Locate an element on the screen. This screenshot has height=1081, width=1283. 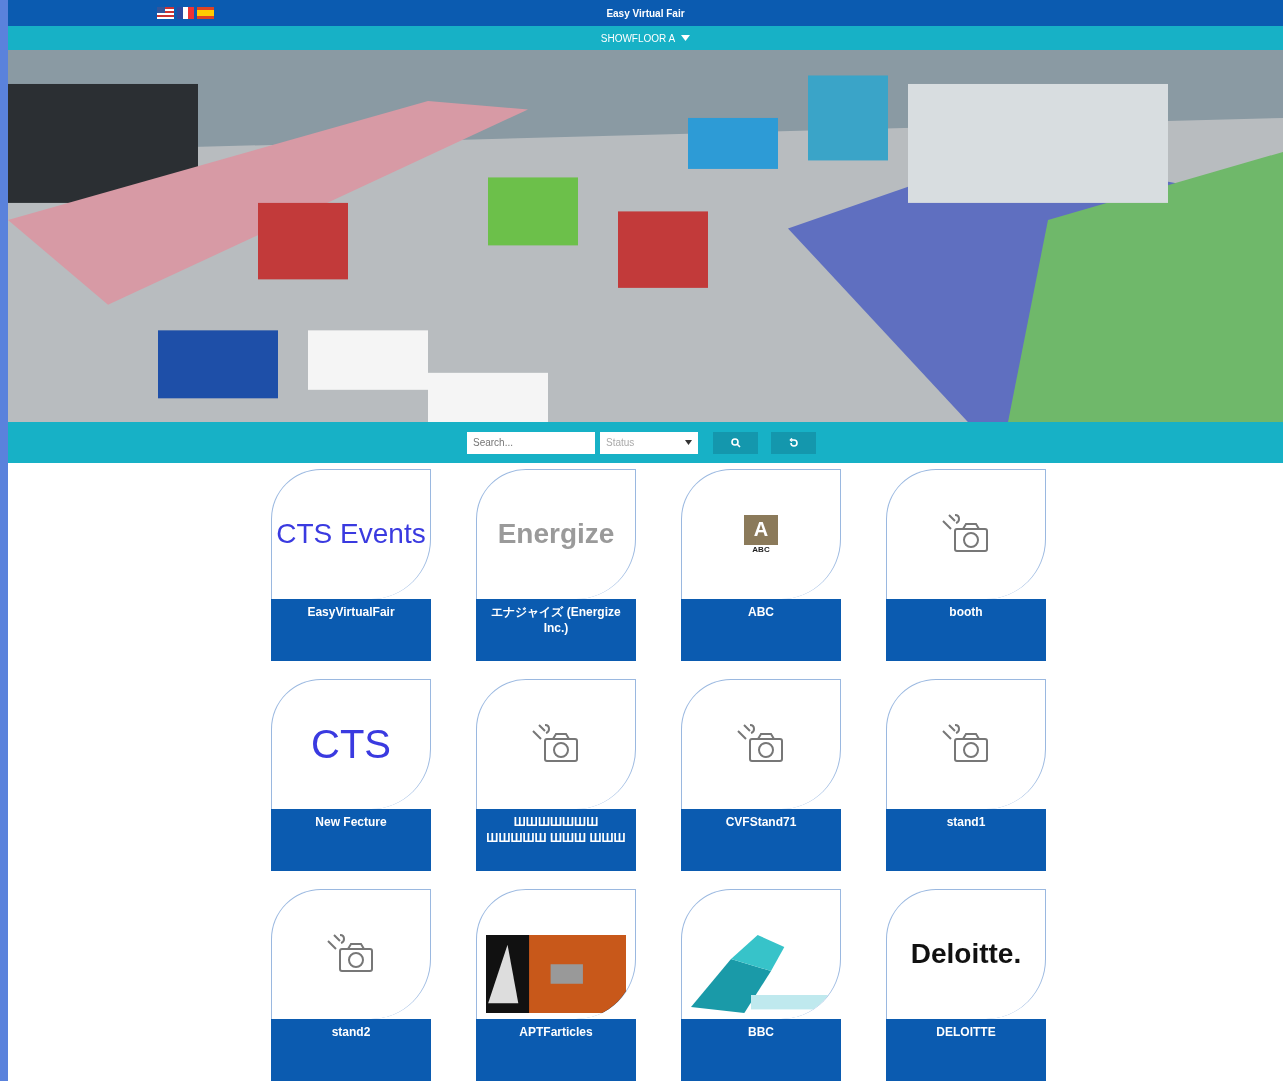
booth-thumbnail: A ABC is located at coordinates (761, 534).